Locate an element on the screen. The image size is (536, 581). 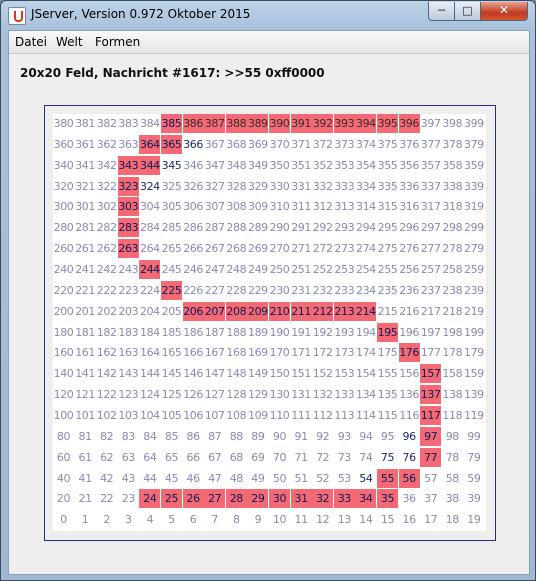
grid-cell: 284 is located at coordinates (149, 227).